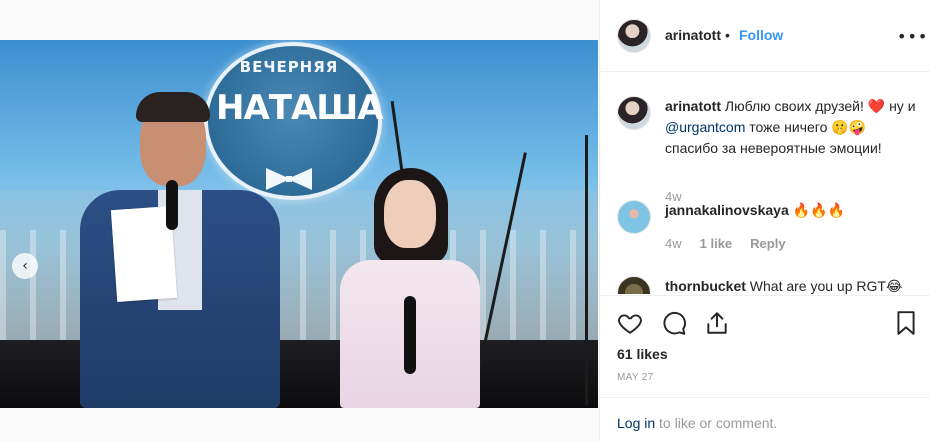 Image resolution: width=930 pixels, height=442 pixels. I want to click on login-suffix: to like or comment., so click(716, 423).